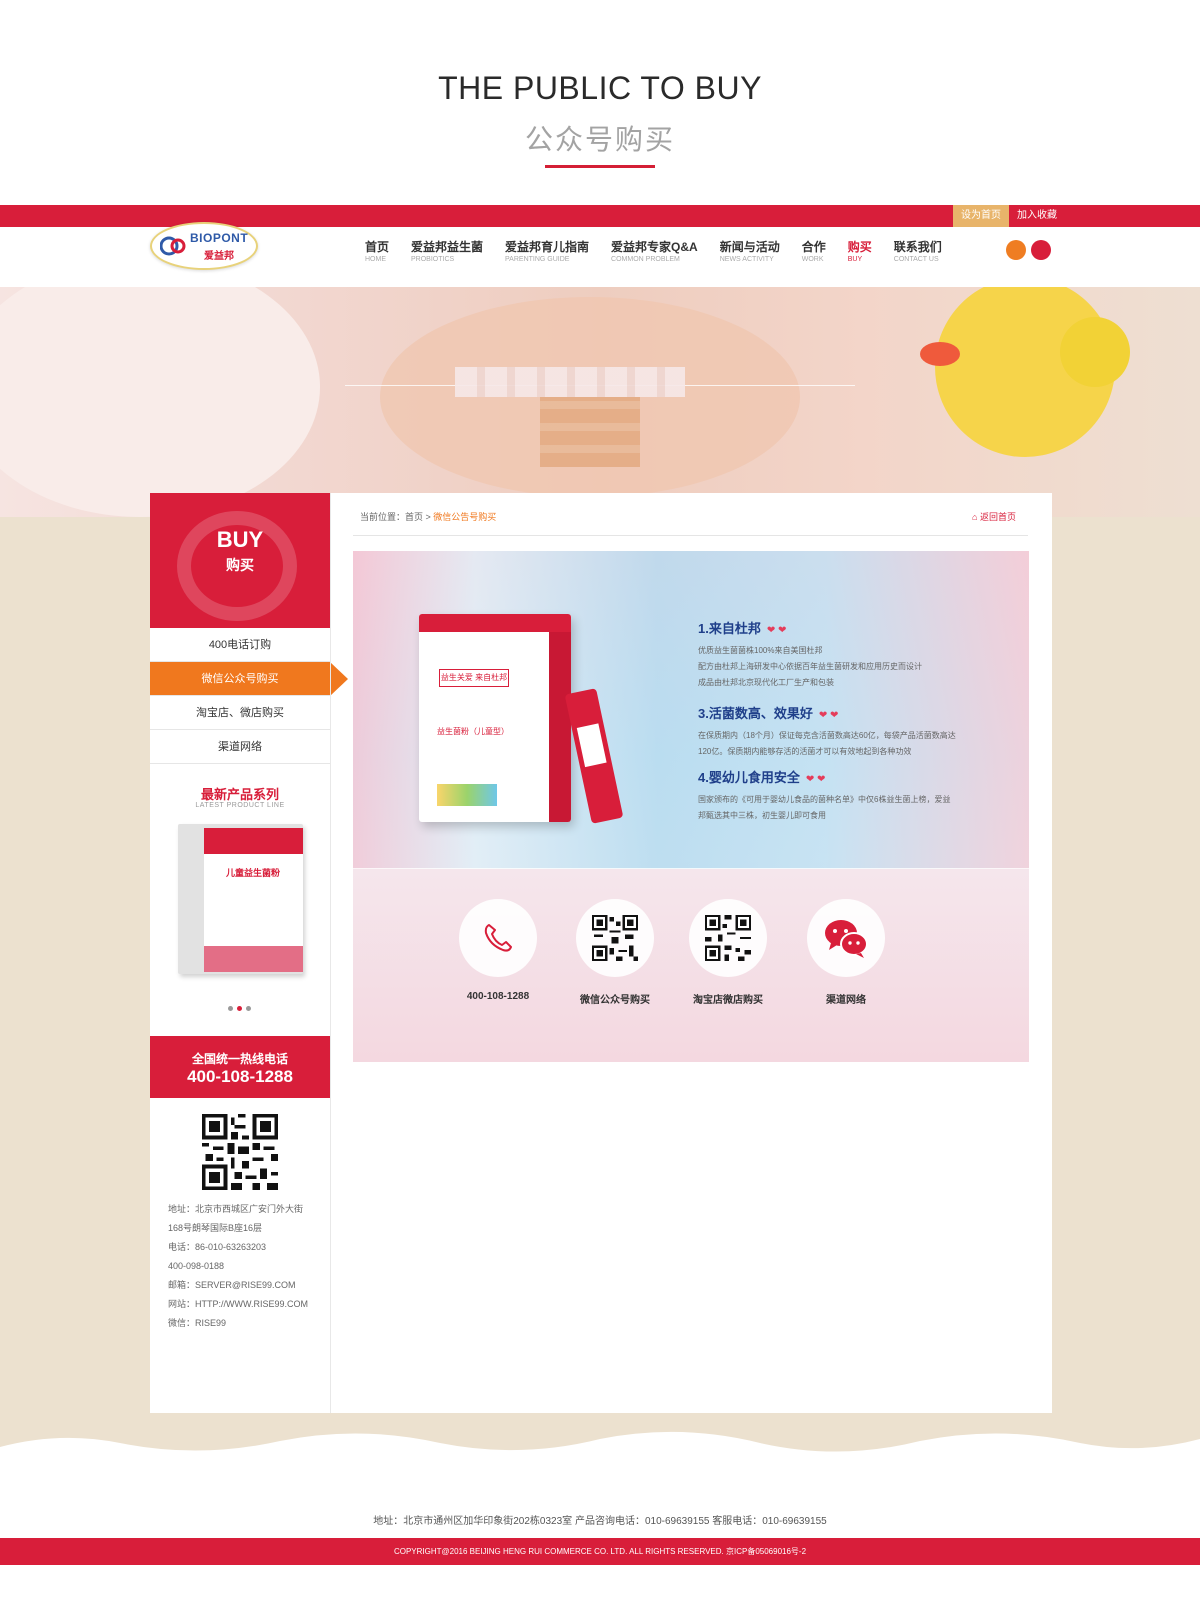 The height and width of the screenshot is (1609, 1200). Describe the element at coordinates (755, 713) in the screenshot. I see `feature-title: 3.活菌数高、效果好` at that location.